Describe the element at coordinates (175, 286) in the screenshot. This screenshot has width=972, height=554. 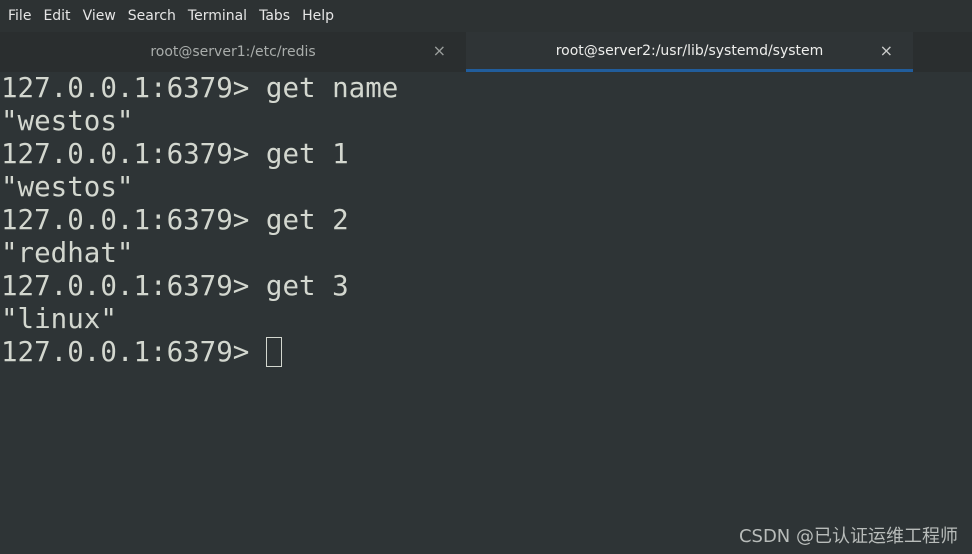
I see `terminal-line: 127.0.0.1:6379> get 3` at that location.